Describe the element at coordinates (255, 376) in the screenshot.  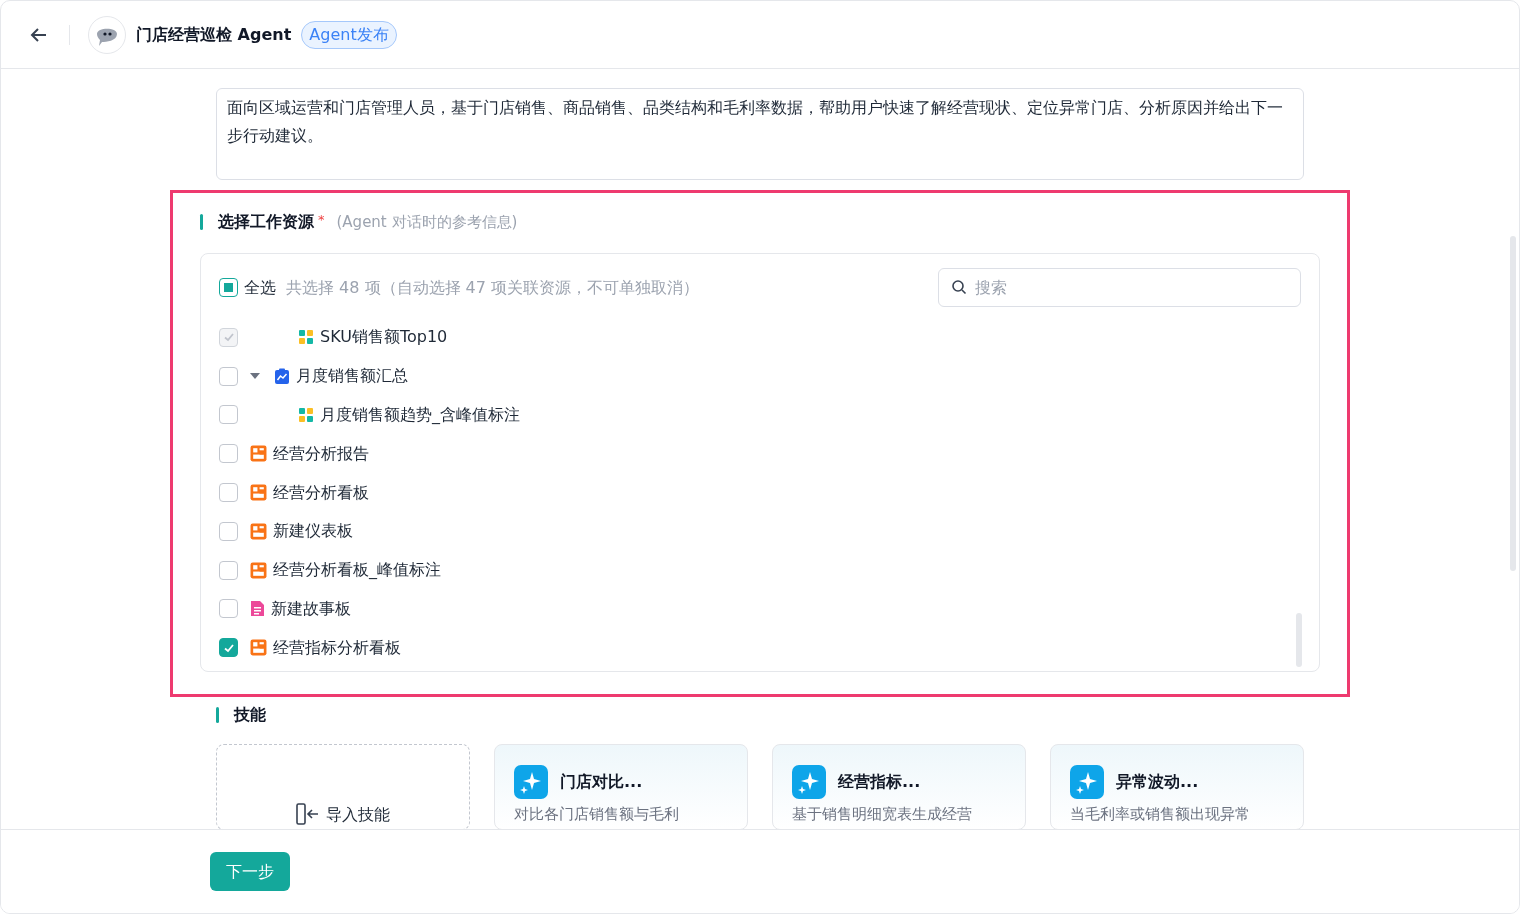
I see `caret-icon` at that location.